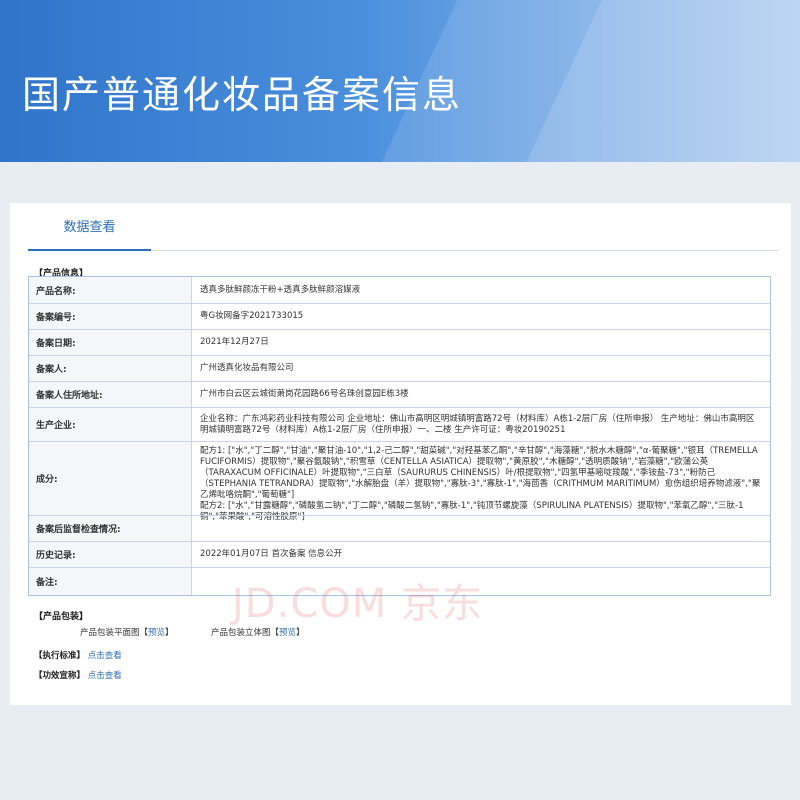 The width and height of the screenshot is (800, 800). What do you see at coordinates (110, 394) in the screenshot?
I see `row-label: 备案人住所地址:` at bounding box center [110, 394].